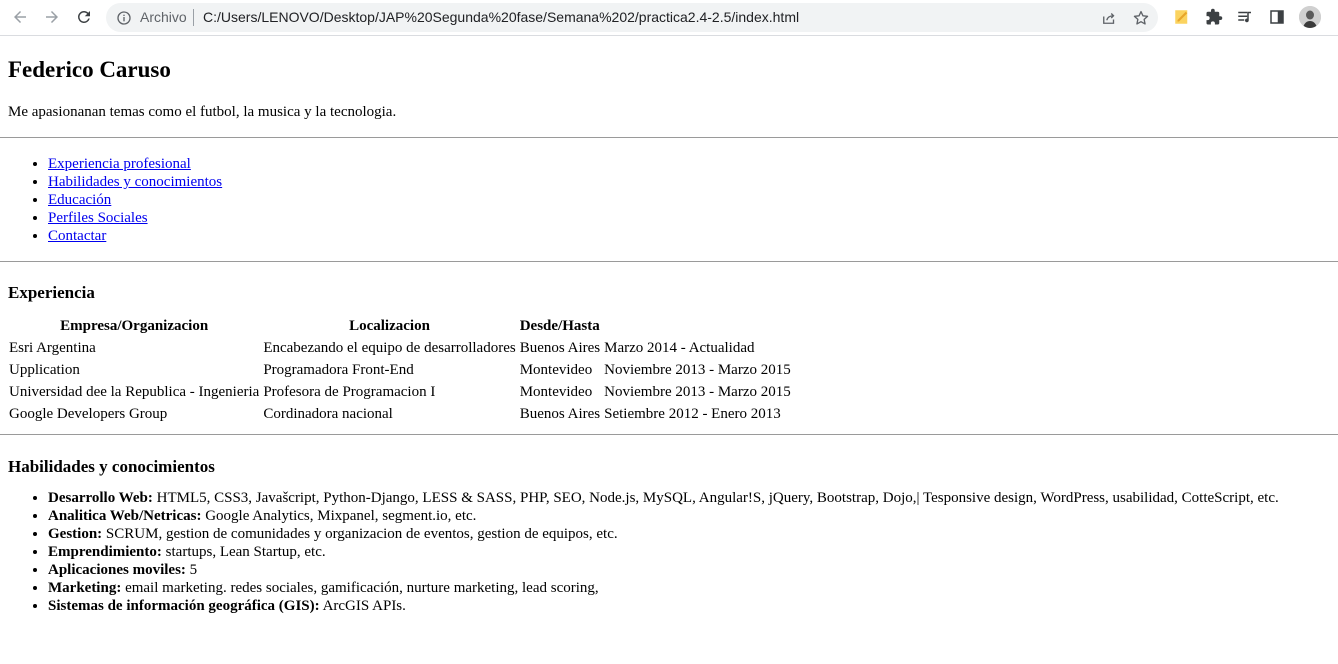 The width and height of the screenshot is (1338, 664). What do you see at coordinates (88, 414) in the screenshot?
I see `table-cell: Google Developers Group` at bounding box center [88, 414].